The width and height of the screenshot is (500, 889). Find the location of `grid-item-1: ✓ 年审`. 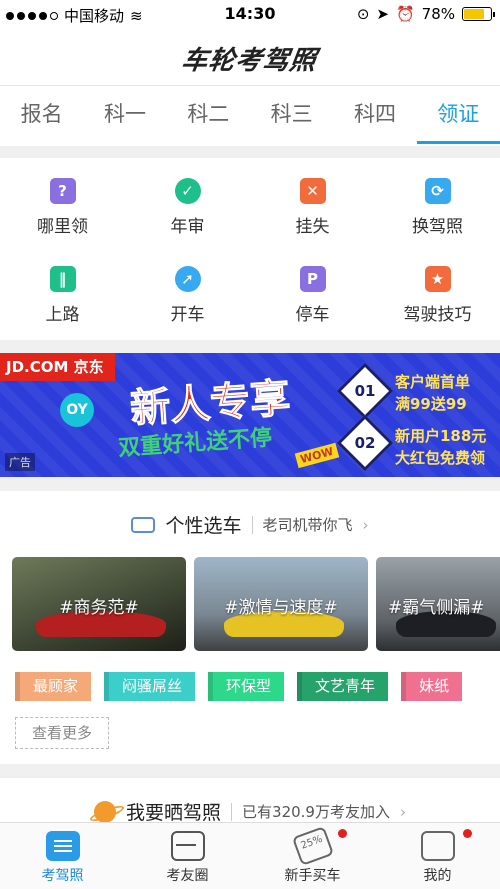

grid-item-1: ✓ 年审 is located at coordinates (187, 202).